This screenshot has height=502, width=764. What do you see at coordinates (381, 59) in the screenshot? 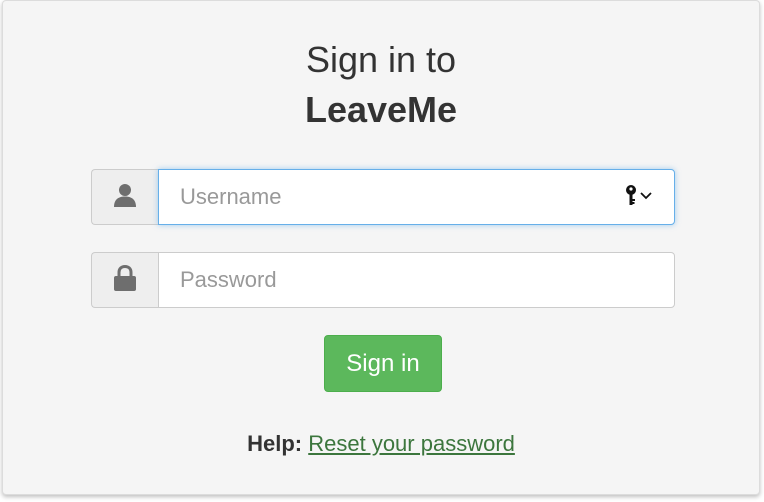
I see `page-title: Sign in to` at bounding box center [381, 59].